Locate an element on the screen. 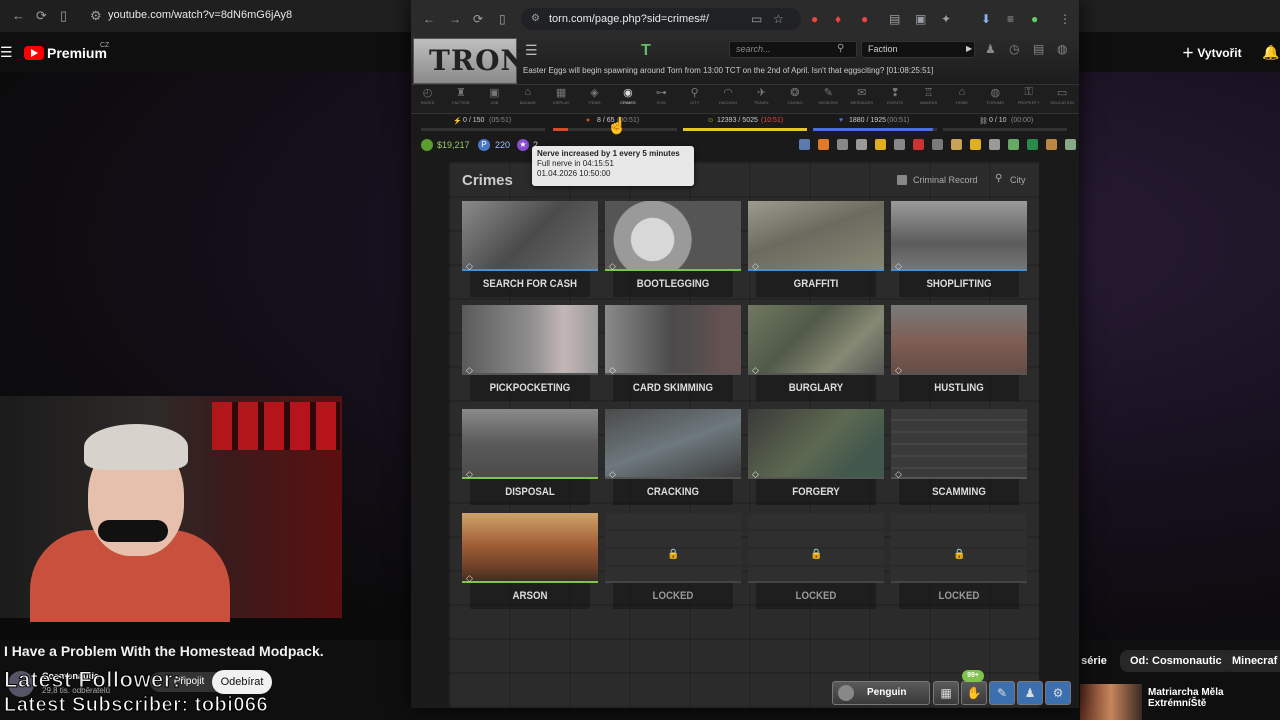  pencil-icon: ✎ is located at coordinates (1002, 693).